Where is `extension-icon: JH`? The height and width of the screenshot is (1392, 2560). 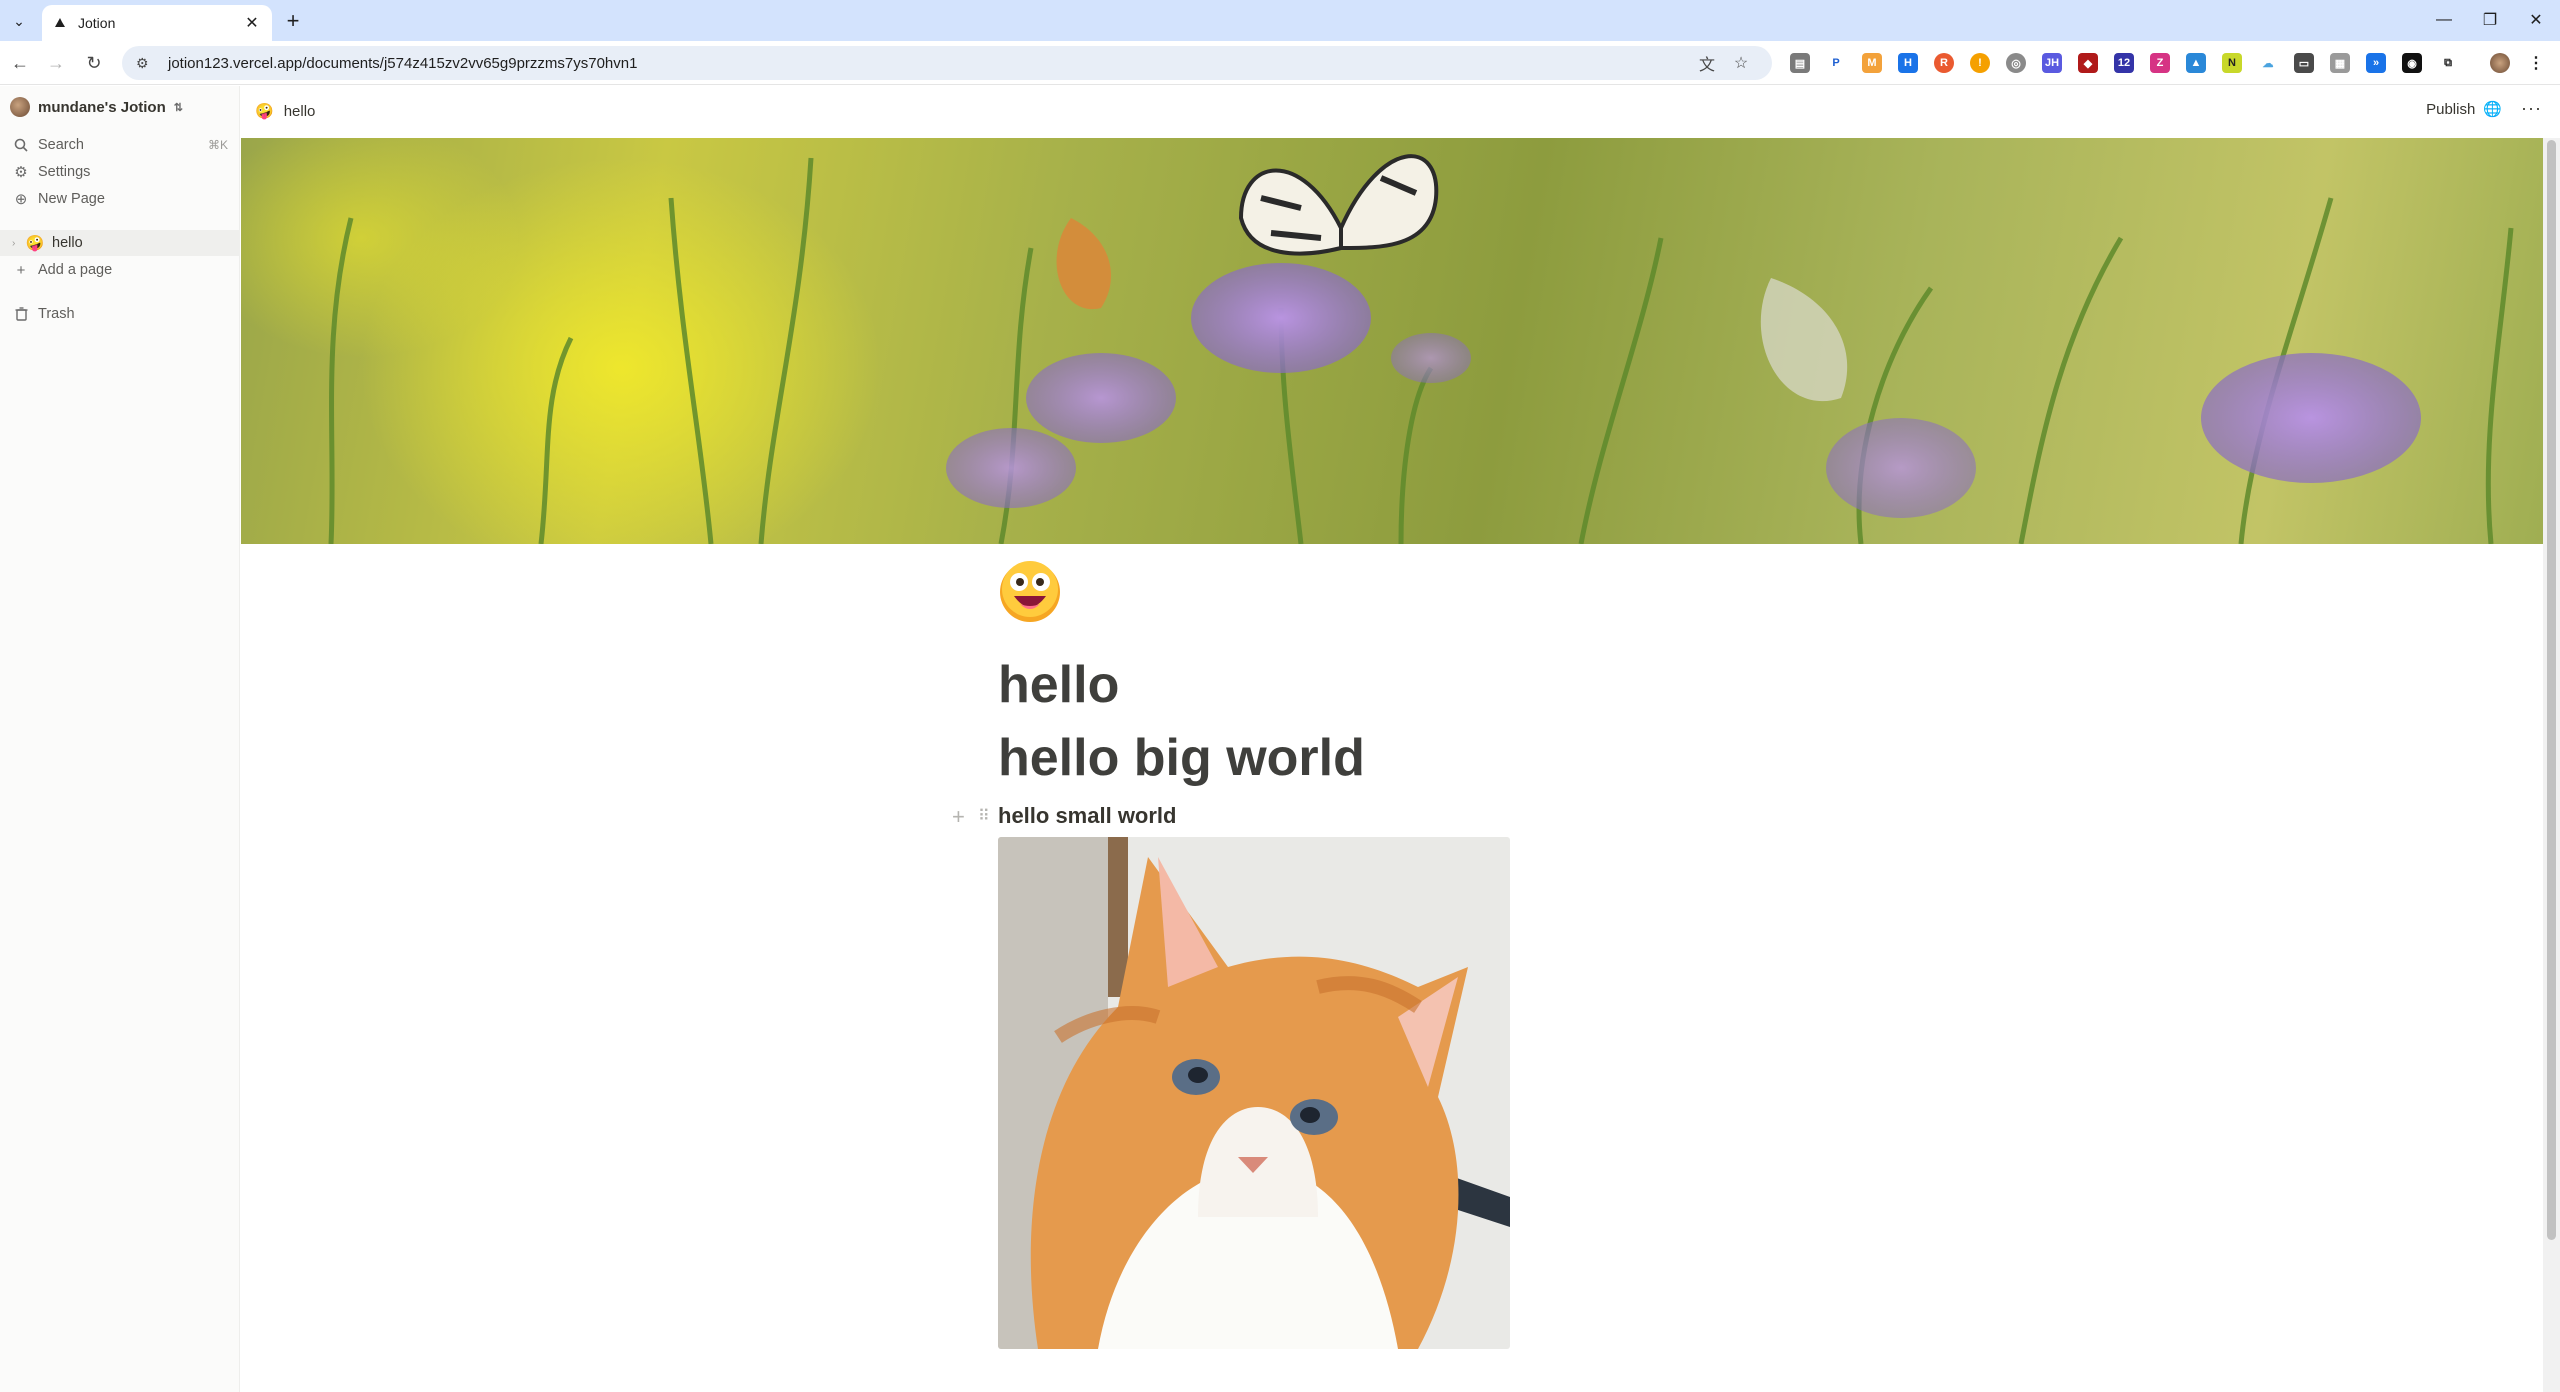 extension-icon: JH is located at coordinates (2052, 63).